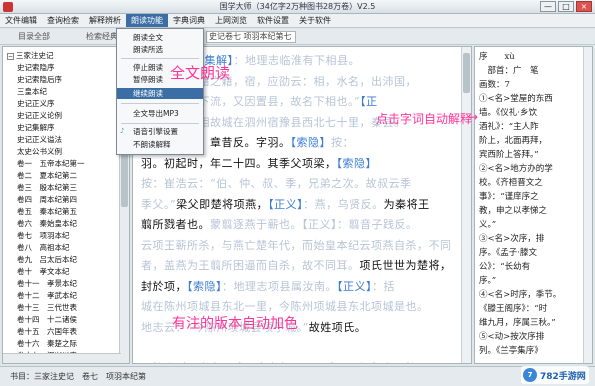 Image resolution: width=595 pixels, height=386 pixels. Describe the element at coordinates (273, 20) in the screenshot. I see `menu-settings: 软件设置` at that location.